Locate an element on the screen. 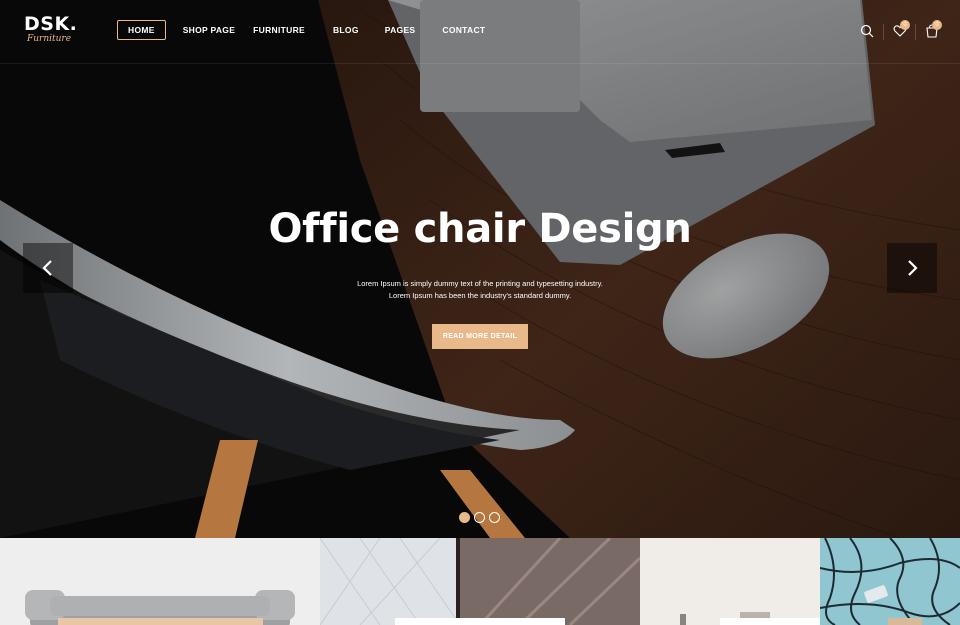 Image resolution: width=960 pixels, height=625 pixels. nav-pages: PAGES is located at coordinates (400, 30).